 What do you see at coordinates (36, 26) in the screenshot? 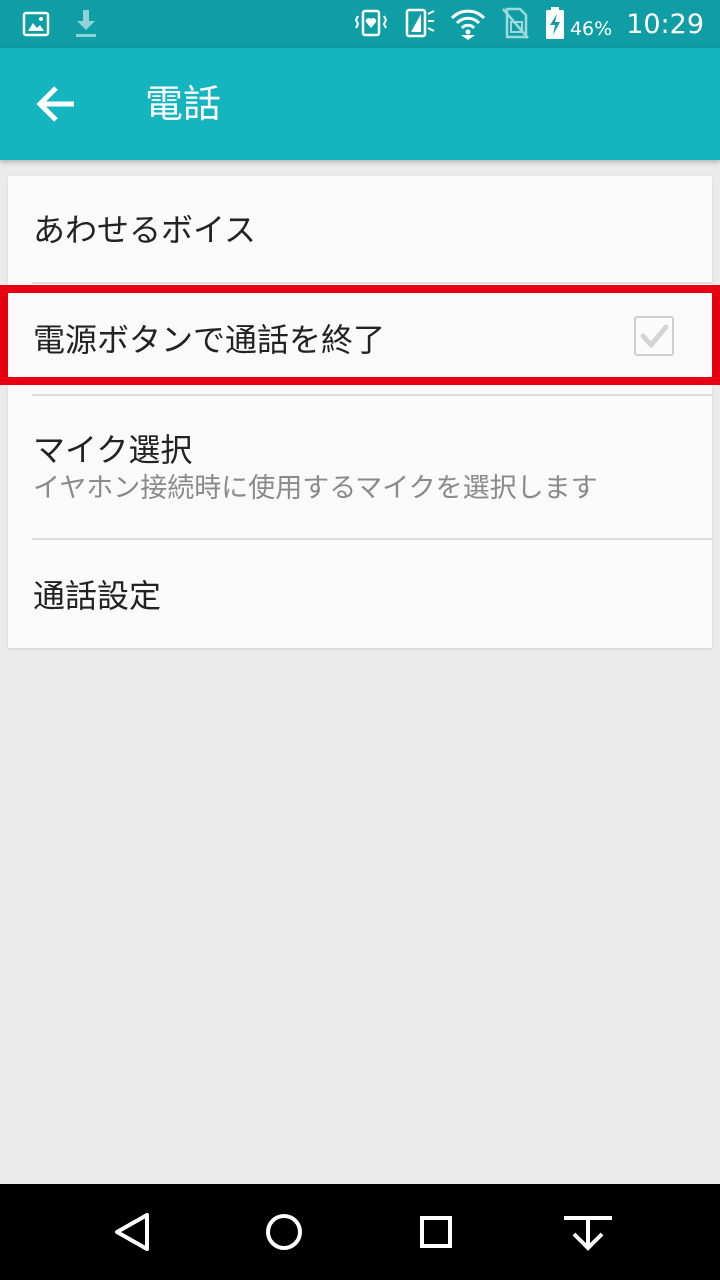
I see `image-notification-icon` at bounding box center [36, 26].